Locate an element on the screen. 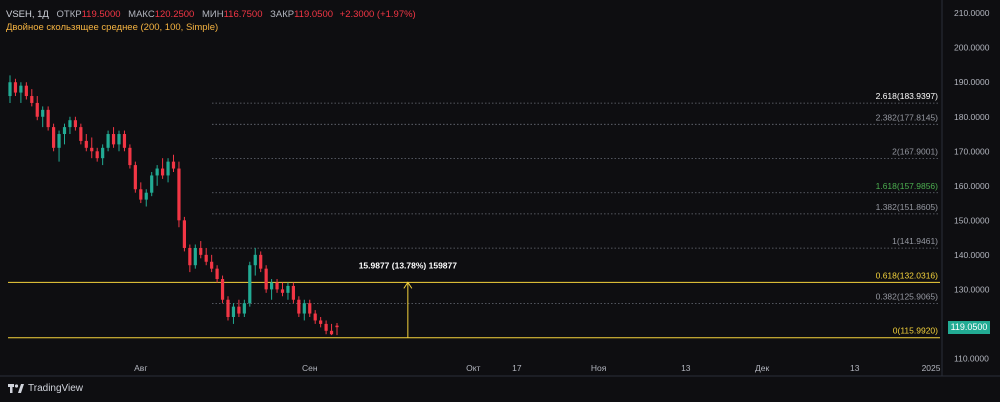 This screenshot has width=1000, height=402. fib-level-label: 2.618(183.9397) is located at coordinates (907, 96).